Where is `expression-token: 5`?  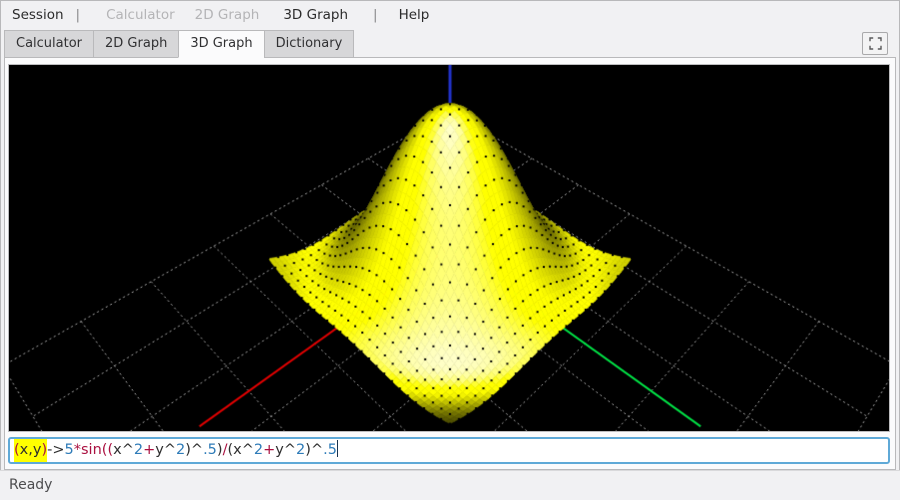
expression-token: 5 is located at coordinates (69, 450).